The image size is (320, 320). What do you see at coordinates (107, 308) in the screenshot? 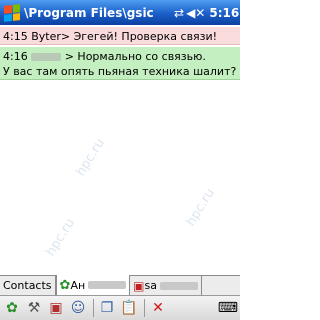
I see `copy-icon: ❐` at bounding box center [107, 308].